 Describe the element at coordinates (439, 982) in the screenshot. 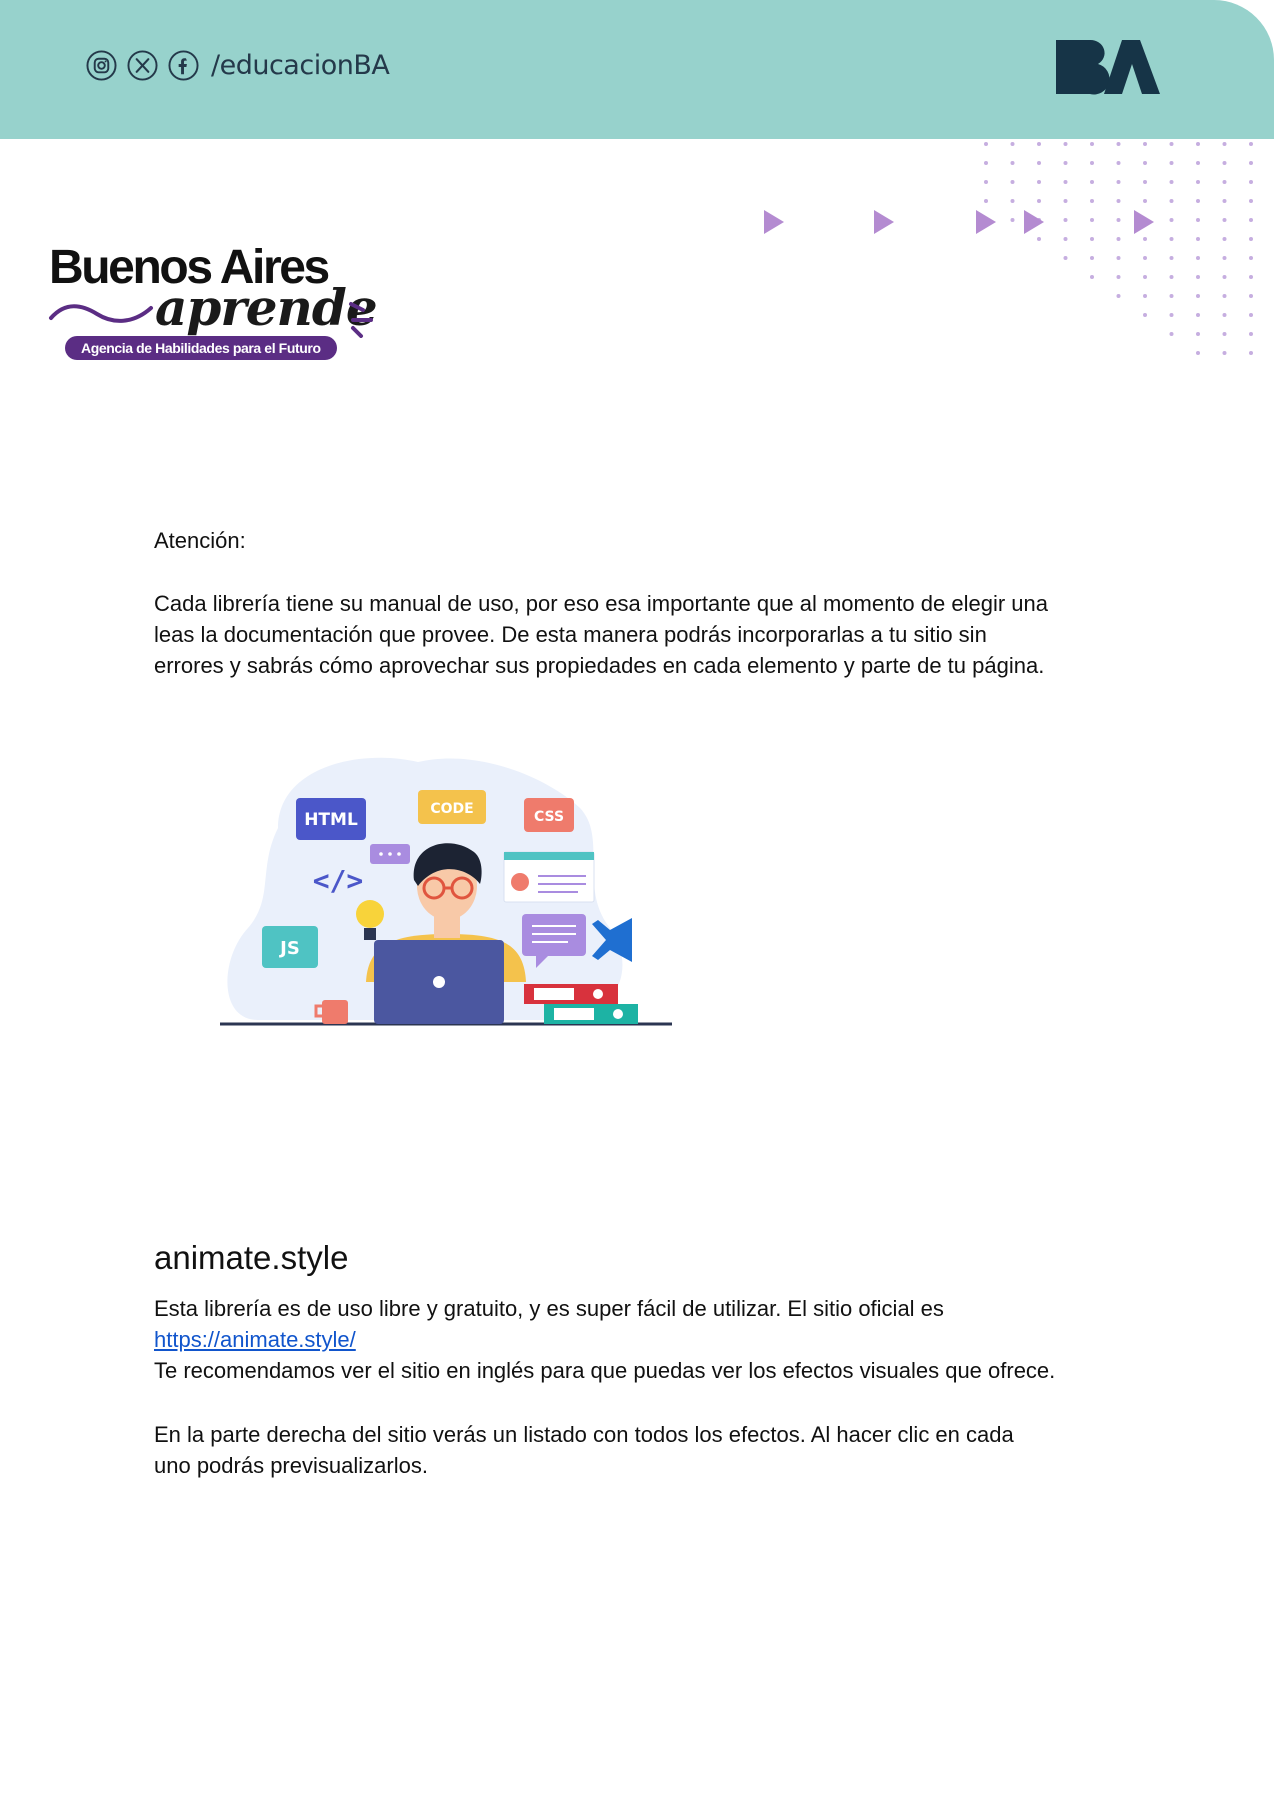

I see `laptop-icon` at that location.